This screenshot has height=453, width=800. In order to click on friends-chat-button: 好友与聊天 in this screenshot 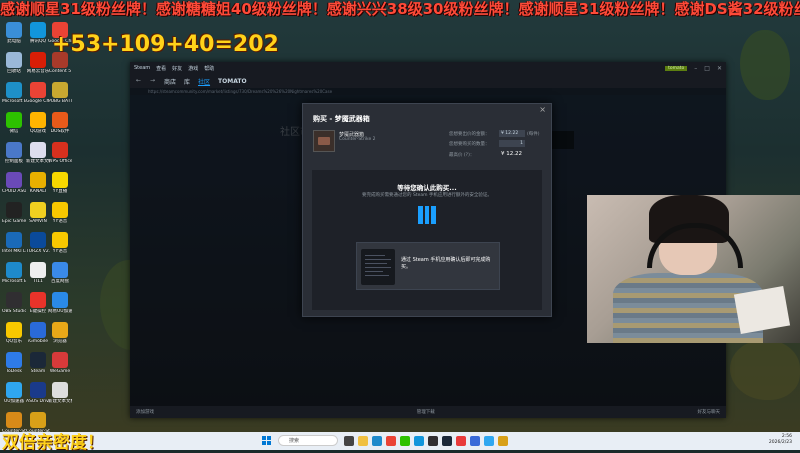, I will do `click(709, 412)`.